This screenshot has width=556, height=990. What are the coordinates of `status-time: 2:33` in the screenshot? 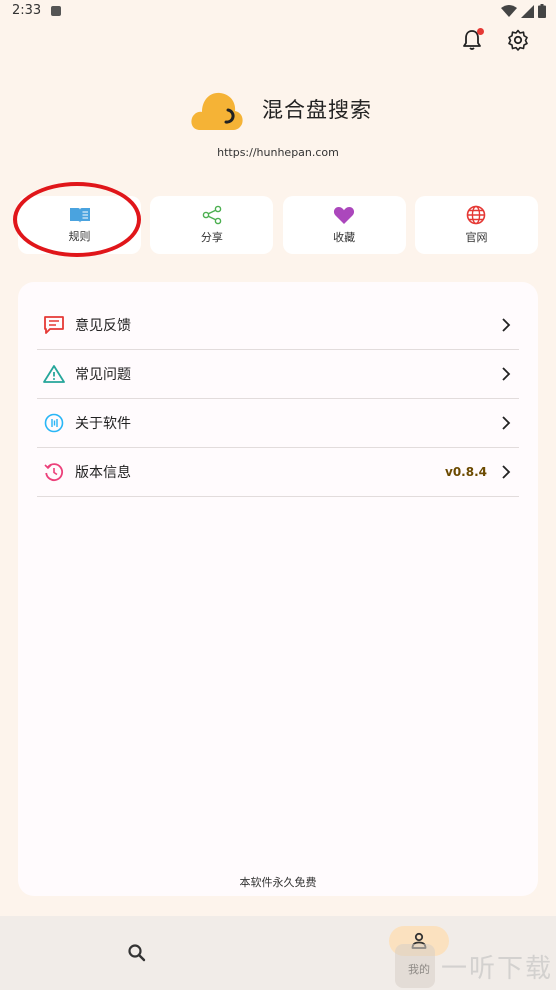 It's located at (27, 10).